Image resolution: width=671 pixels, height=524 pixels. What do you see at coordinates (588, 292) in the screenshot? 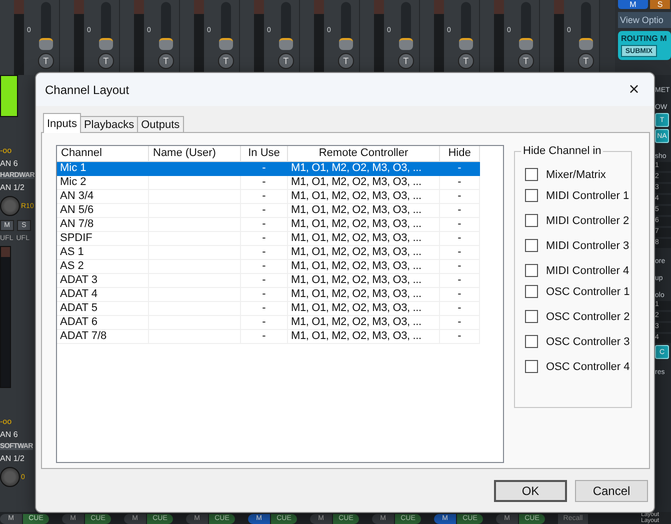
I see `checkbox-label: OSC Controller 1` at bounding box center [588, 292].